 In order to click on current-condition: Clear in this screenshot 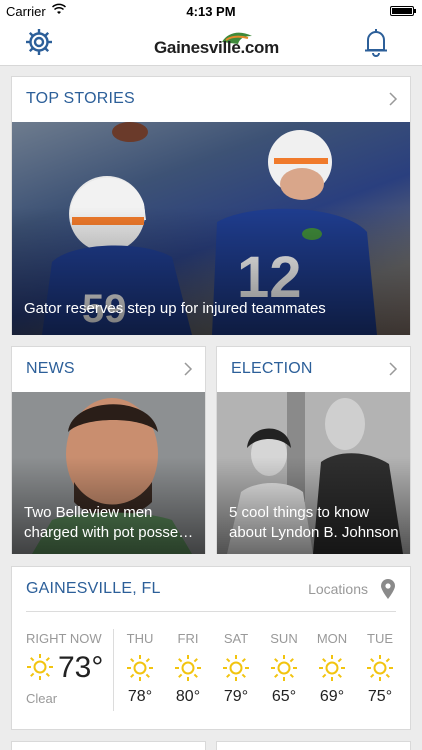, I will do `click(42, 698)`.